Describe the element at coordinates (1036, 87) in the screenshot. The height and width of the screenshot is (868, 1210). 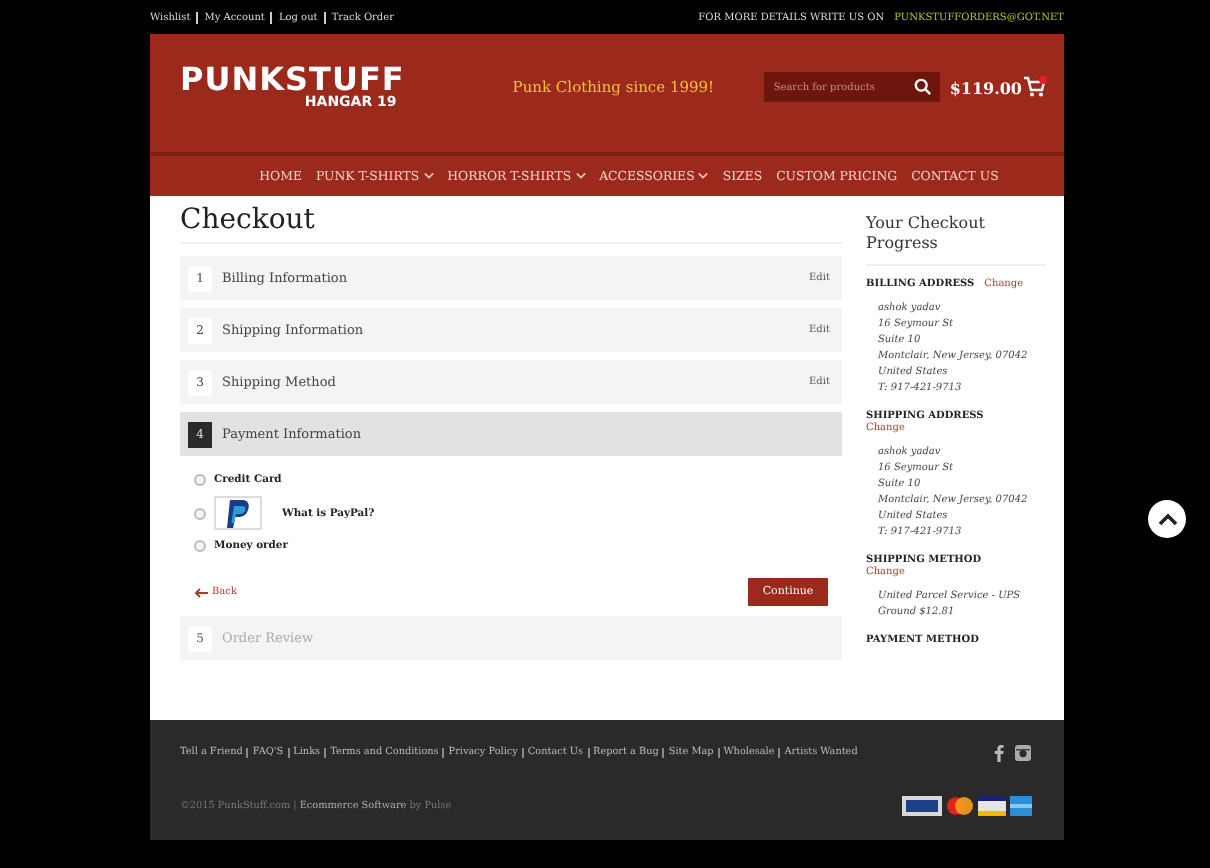
I see `cart-icon` at that location.